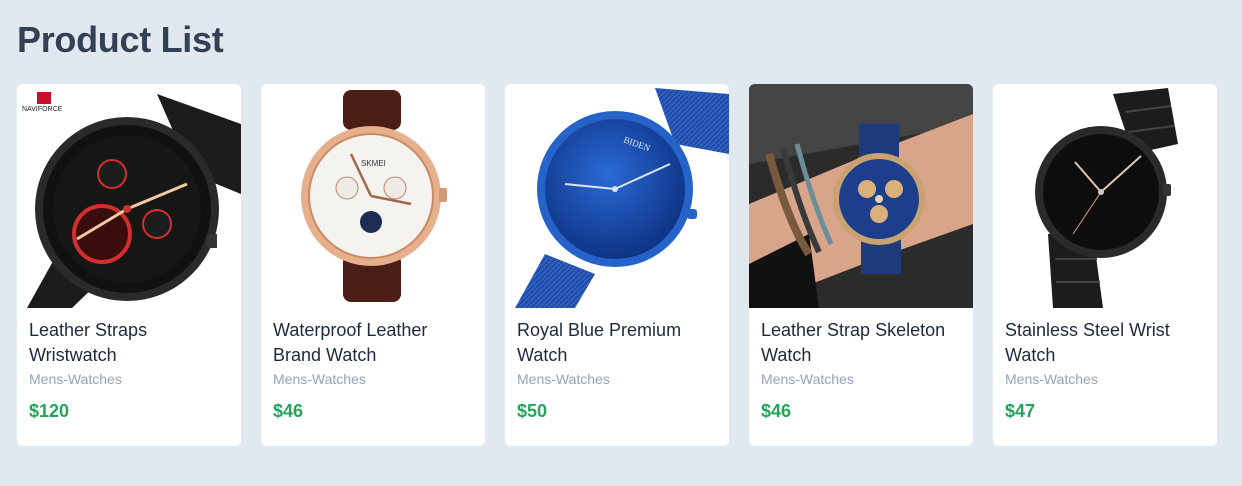 Image resolution: width=1242 pixels, height=486 pixels. What do you see at coordinates (129, 343) in the screenshot?
I see `product-name: Leather Straps Wristwatch` at bounding box center [129, 343].